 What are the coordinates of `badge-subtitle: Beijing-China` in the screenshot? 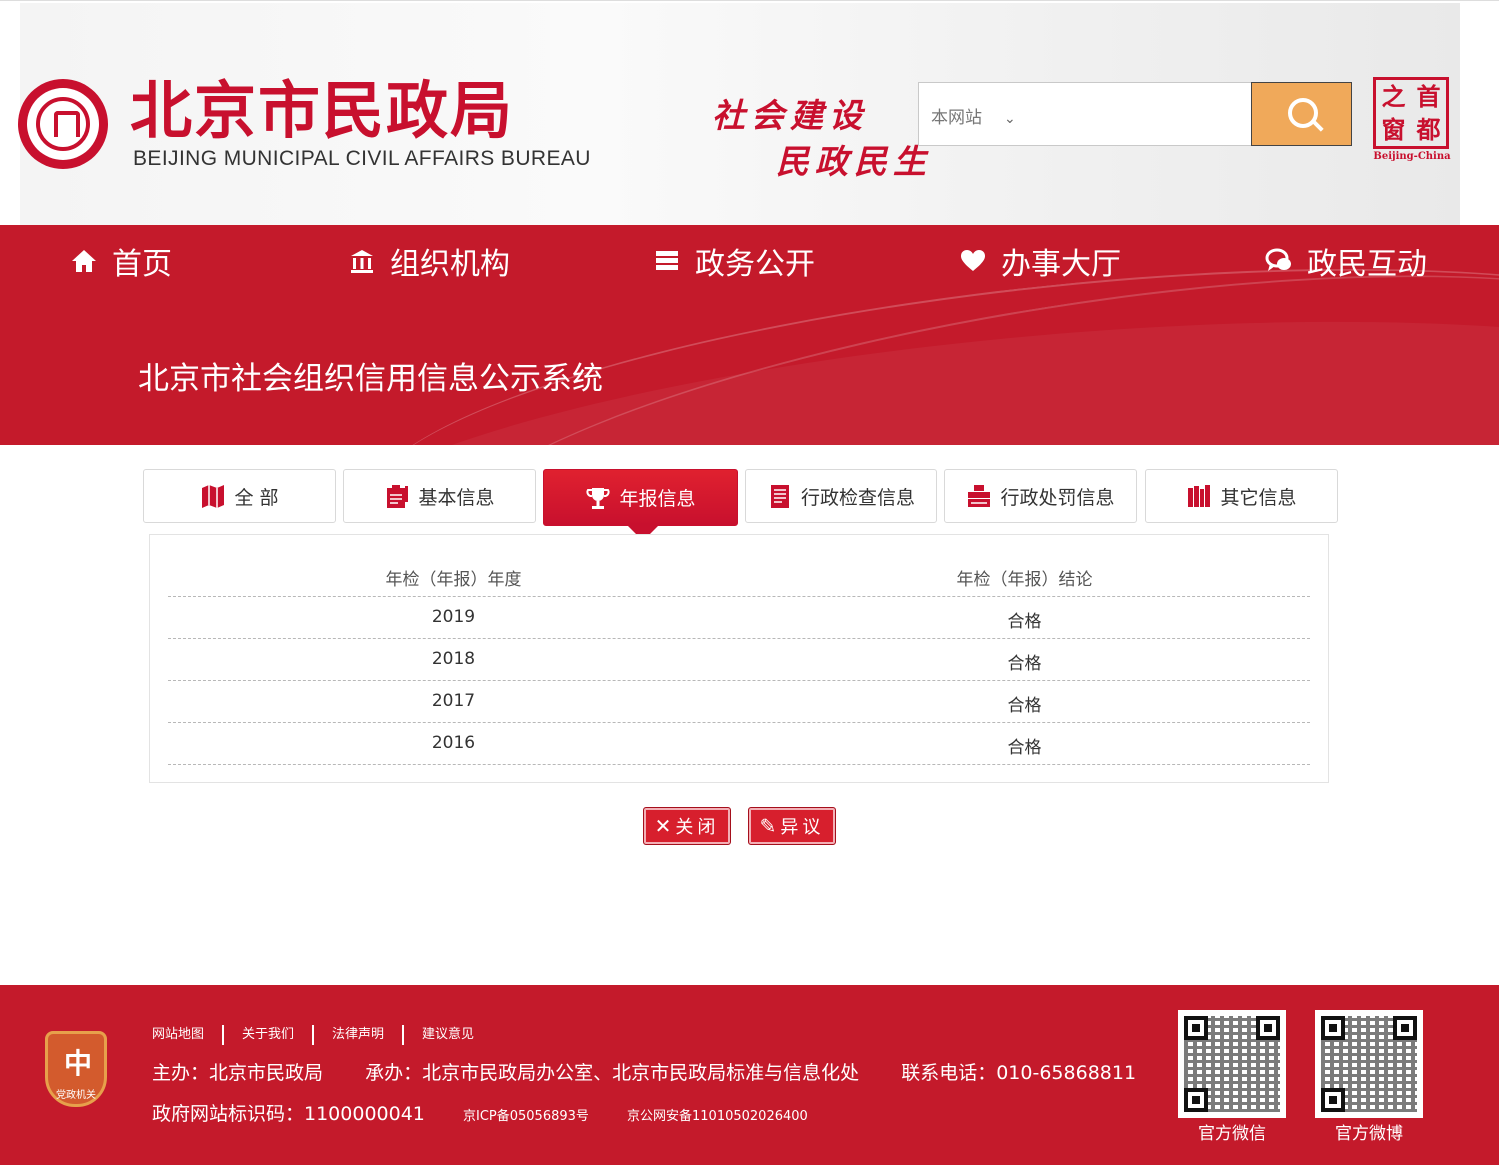 It's located at (1412, 156).